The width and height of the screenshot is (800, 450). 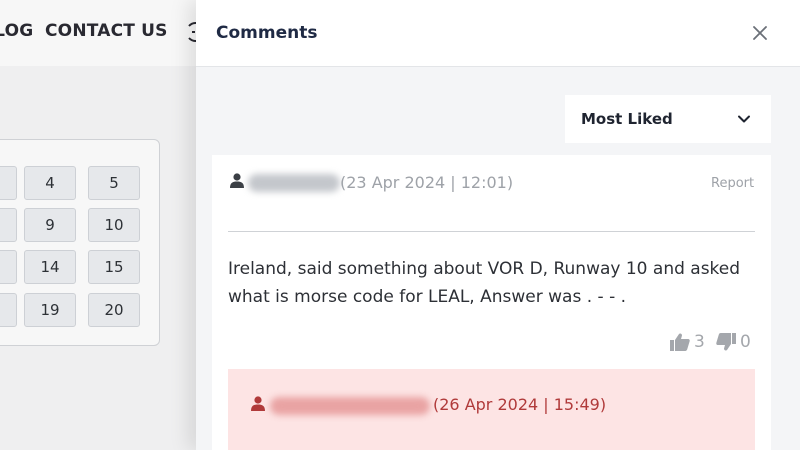 What do you see at coordinates (267, 33) in the screenshot?
I see `panel-title: Comments` at bounding box center [267, 33].